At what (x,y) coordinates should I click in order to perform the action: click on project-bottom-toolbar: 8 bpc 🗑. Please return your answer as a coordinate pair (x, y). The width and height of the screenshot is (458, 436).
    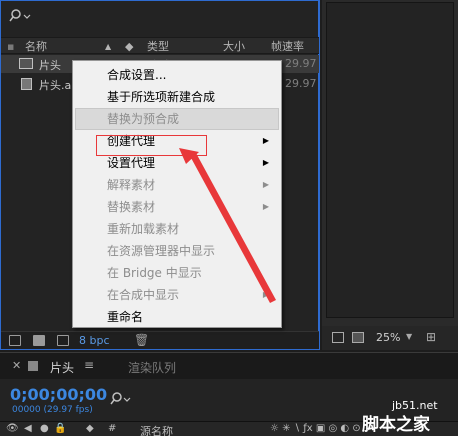
    Looking at the image, I should click on (160, 340).